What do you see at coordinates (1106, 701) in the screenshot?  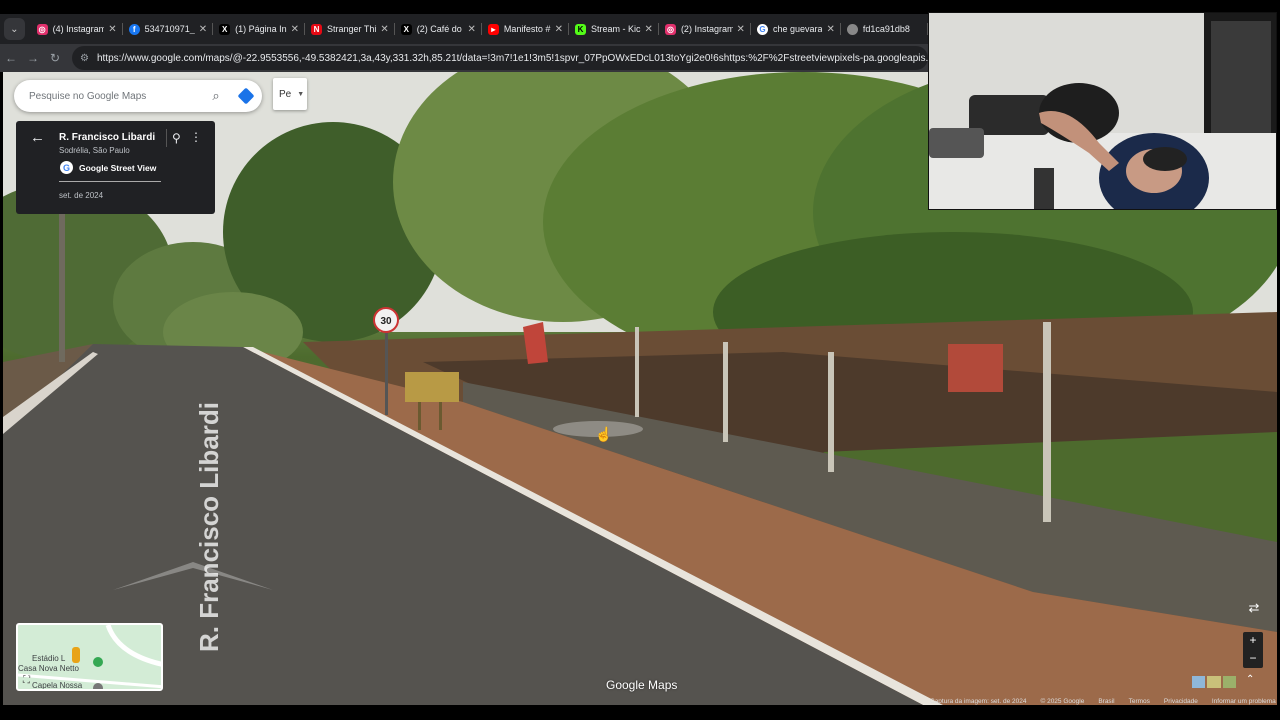 I see `country-link: Brasil` at bounding box center [1106, 701].